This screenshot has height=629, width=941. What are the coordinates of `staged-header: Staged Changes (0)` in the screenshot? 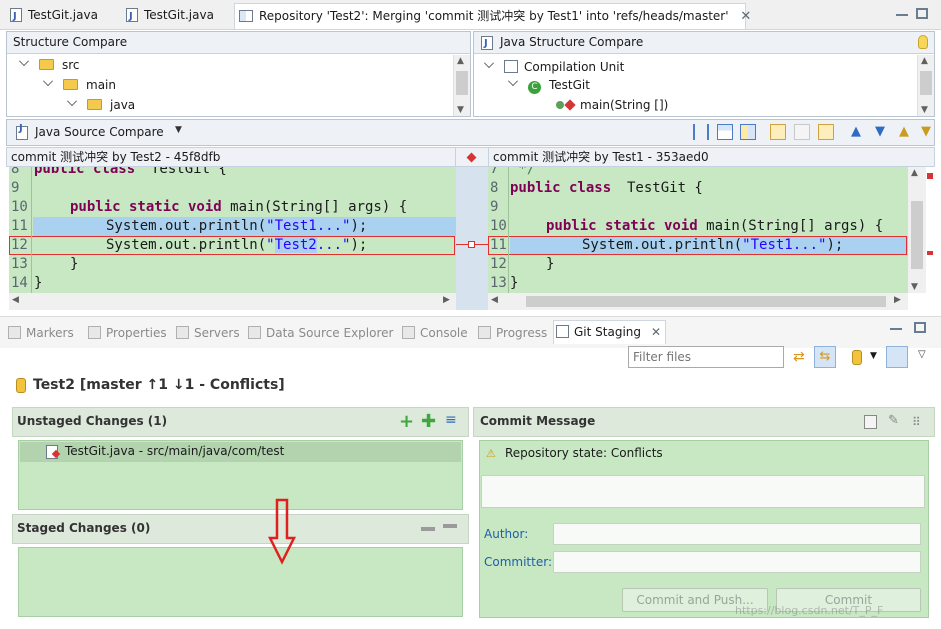 It's located at (240, 529).